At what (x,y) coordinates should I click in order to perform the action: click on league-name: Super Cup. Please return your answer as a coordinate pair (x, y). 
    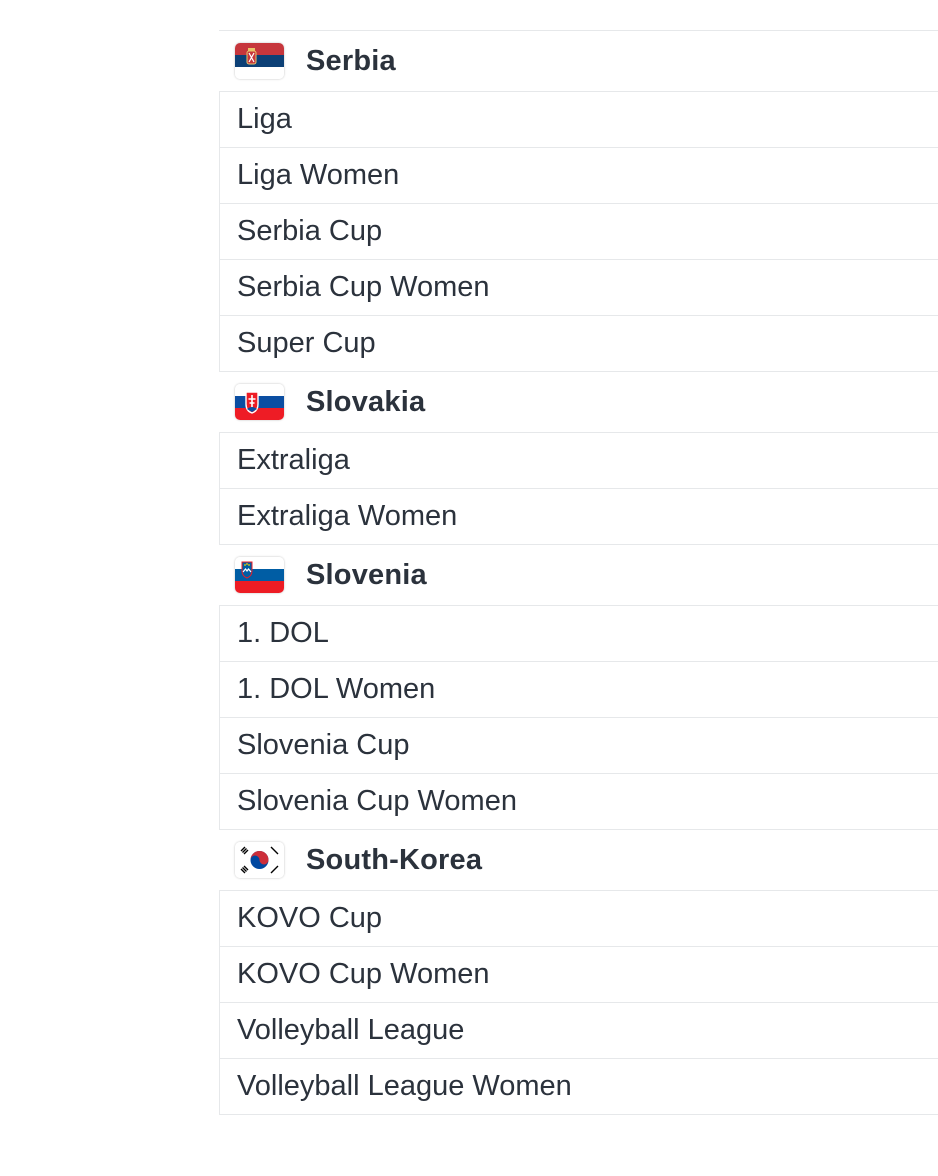
    Looking at the image, I should click on (306, 343).